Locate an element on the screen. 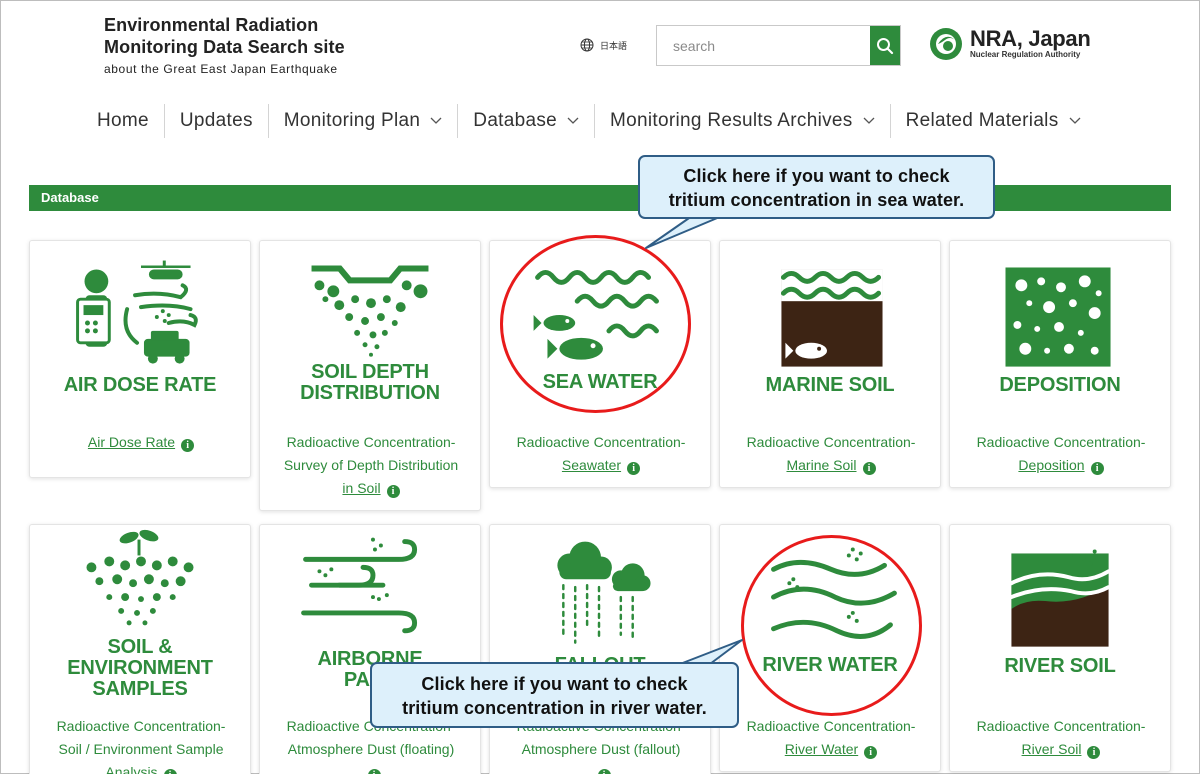 The width and height of the screenshot is (1200, 774). card-title: DEPOSITION is located at coordinates (1060, 385).